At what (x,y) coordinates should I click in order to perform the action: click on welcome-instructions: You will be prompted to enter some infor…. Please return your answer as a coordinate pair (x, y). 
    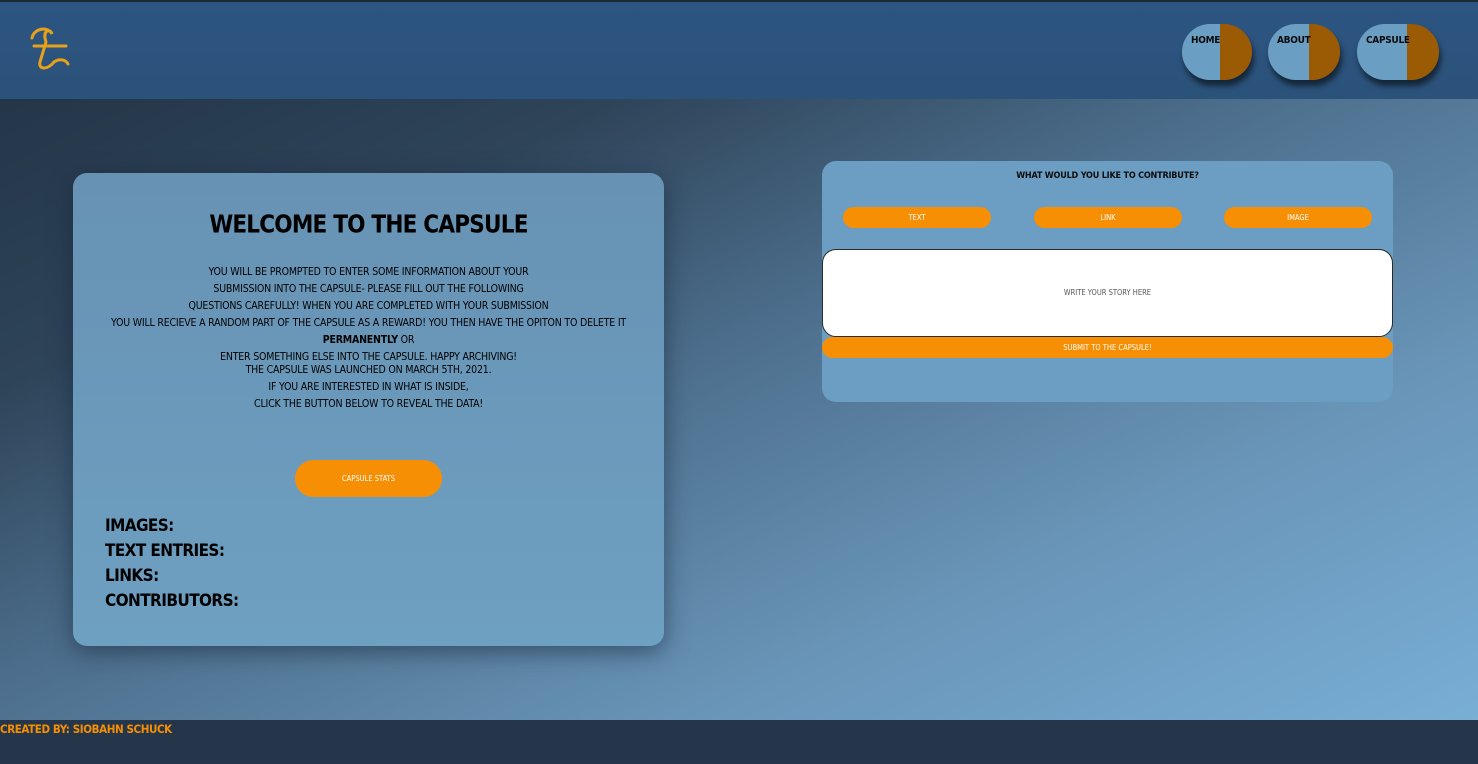
    Looking at the image, I should click on (368, 315).